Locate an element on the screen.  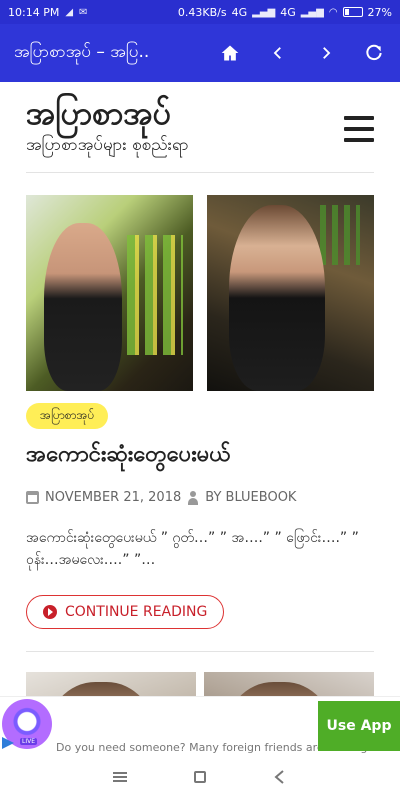
system-back-button is located at coordinates (280, 777).